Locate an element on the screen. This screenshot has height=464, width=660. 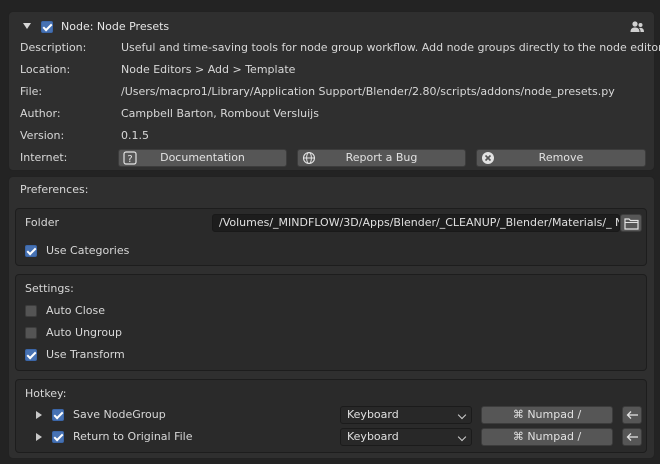
description-label: Description: is located at coordinates (53, 47).